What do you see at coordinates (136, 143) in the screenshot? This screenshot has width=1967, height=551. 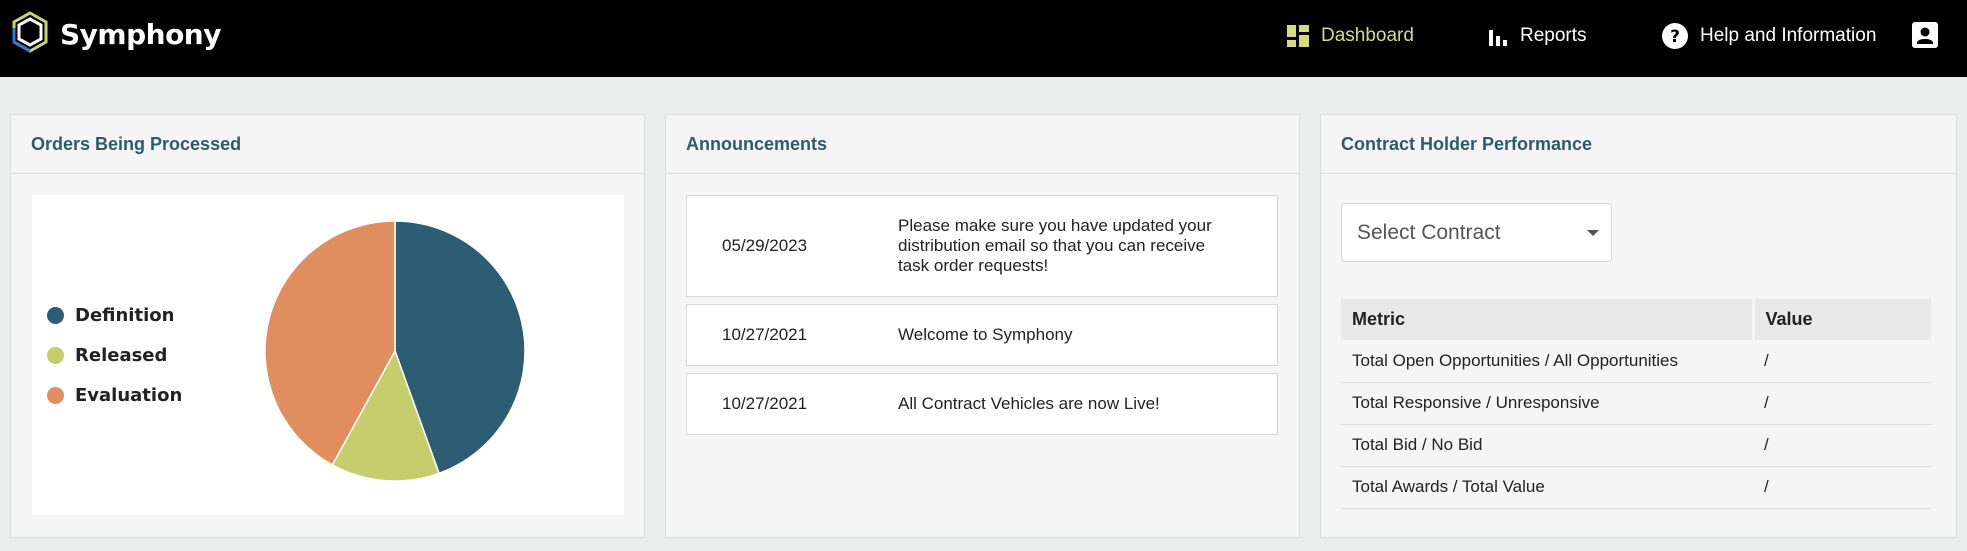 I see `orders-title: Orders Being Processed` at bounding box center [136, 143].